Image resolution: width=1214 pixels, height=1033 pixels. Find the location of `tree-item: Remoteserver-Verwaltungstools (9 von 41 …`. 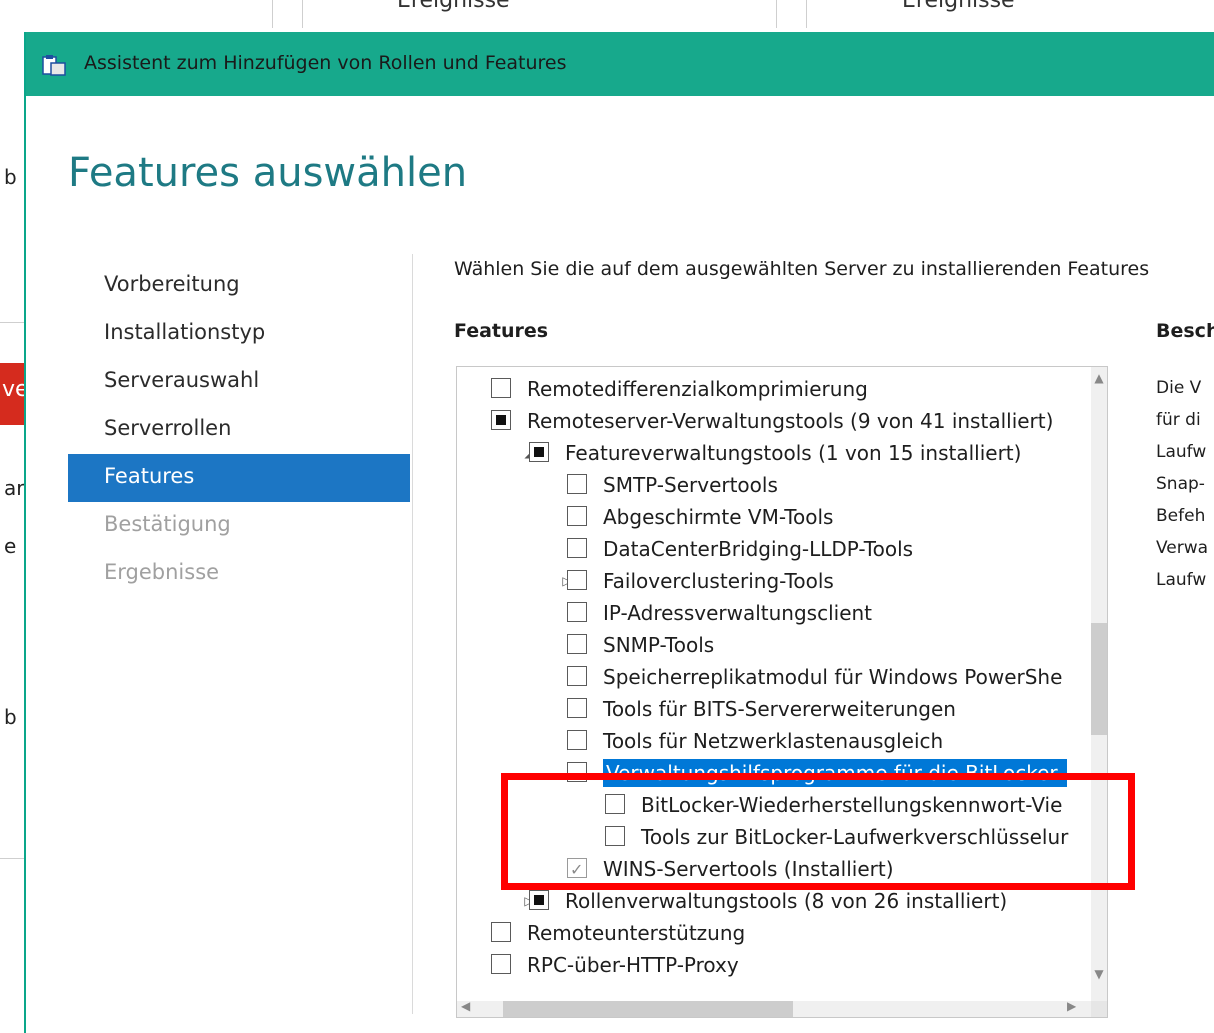

tree-item: Remoteserver-Verwaltungstools (9 von 41 … is located at coordinates (774, 421).